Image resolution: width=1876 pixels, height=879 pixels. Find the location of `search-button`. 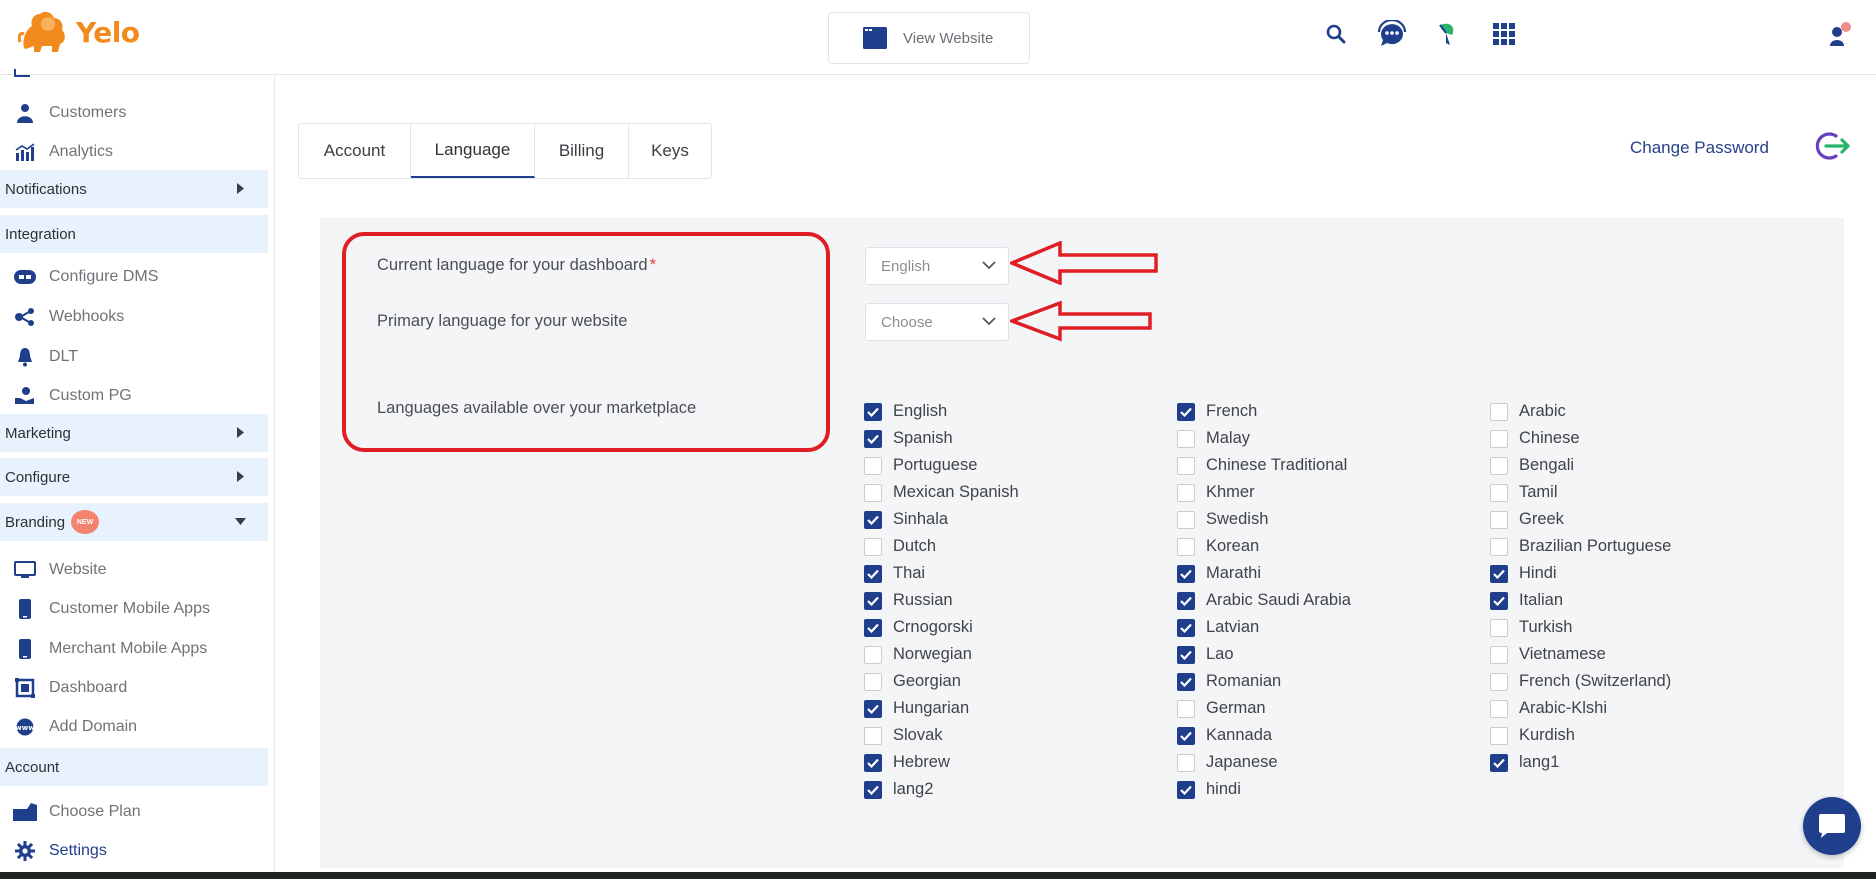

search-button is located at coordinates (1336, 34).